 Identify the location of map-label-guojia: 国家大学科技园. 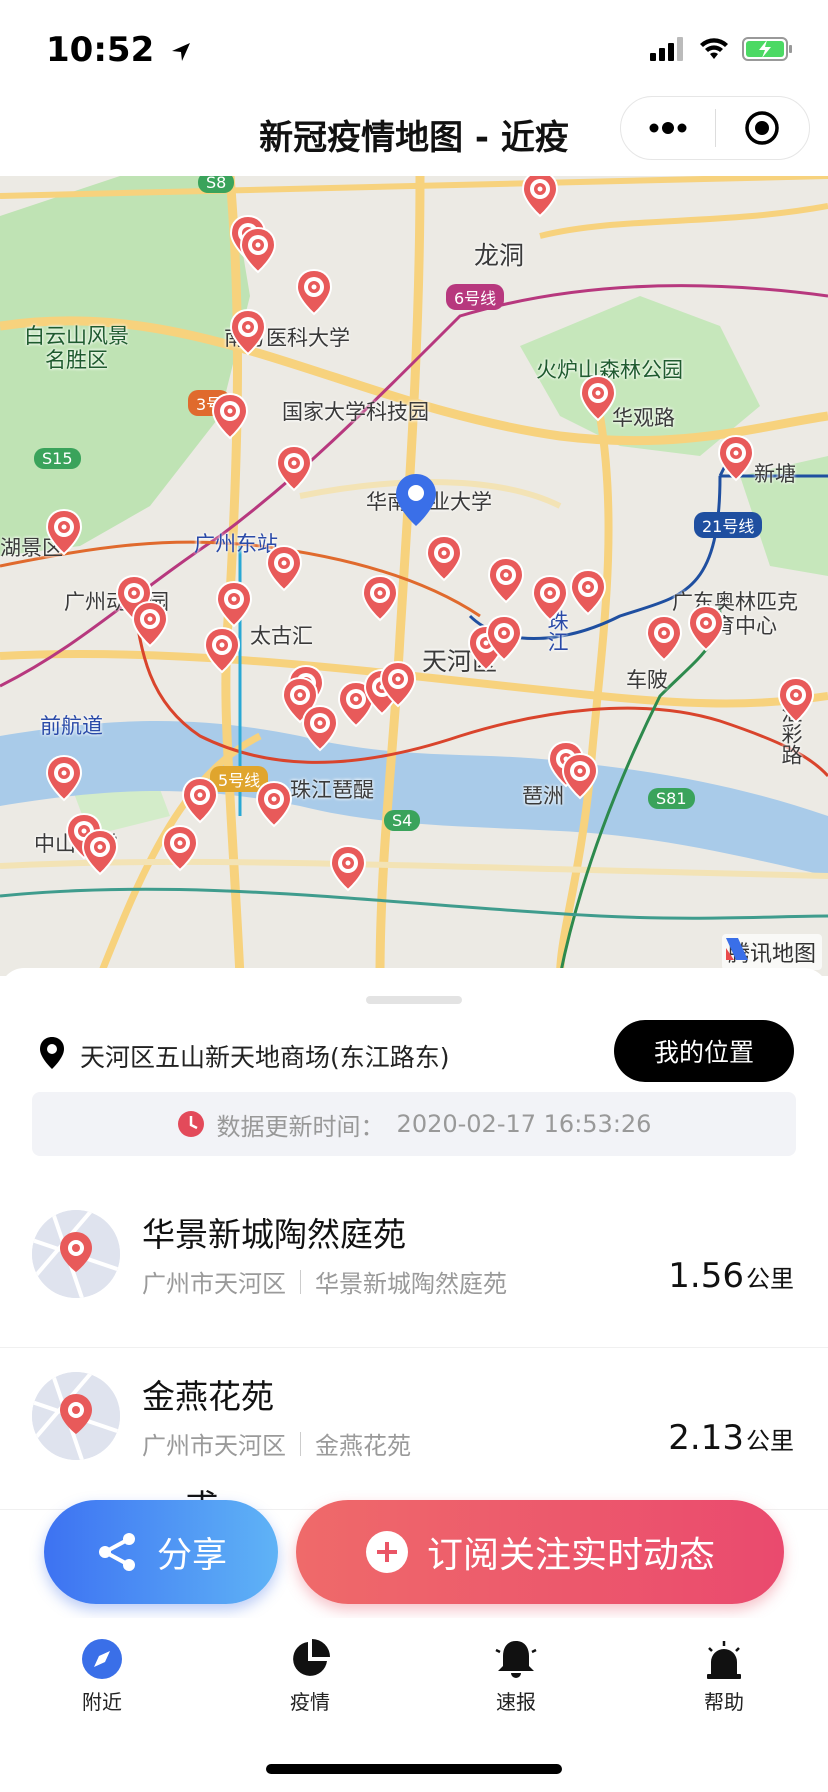
(355, 412).